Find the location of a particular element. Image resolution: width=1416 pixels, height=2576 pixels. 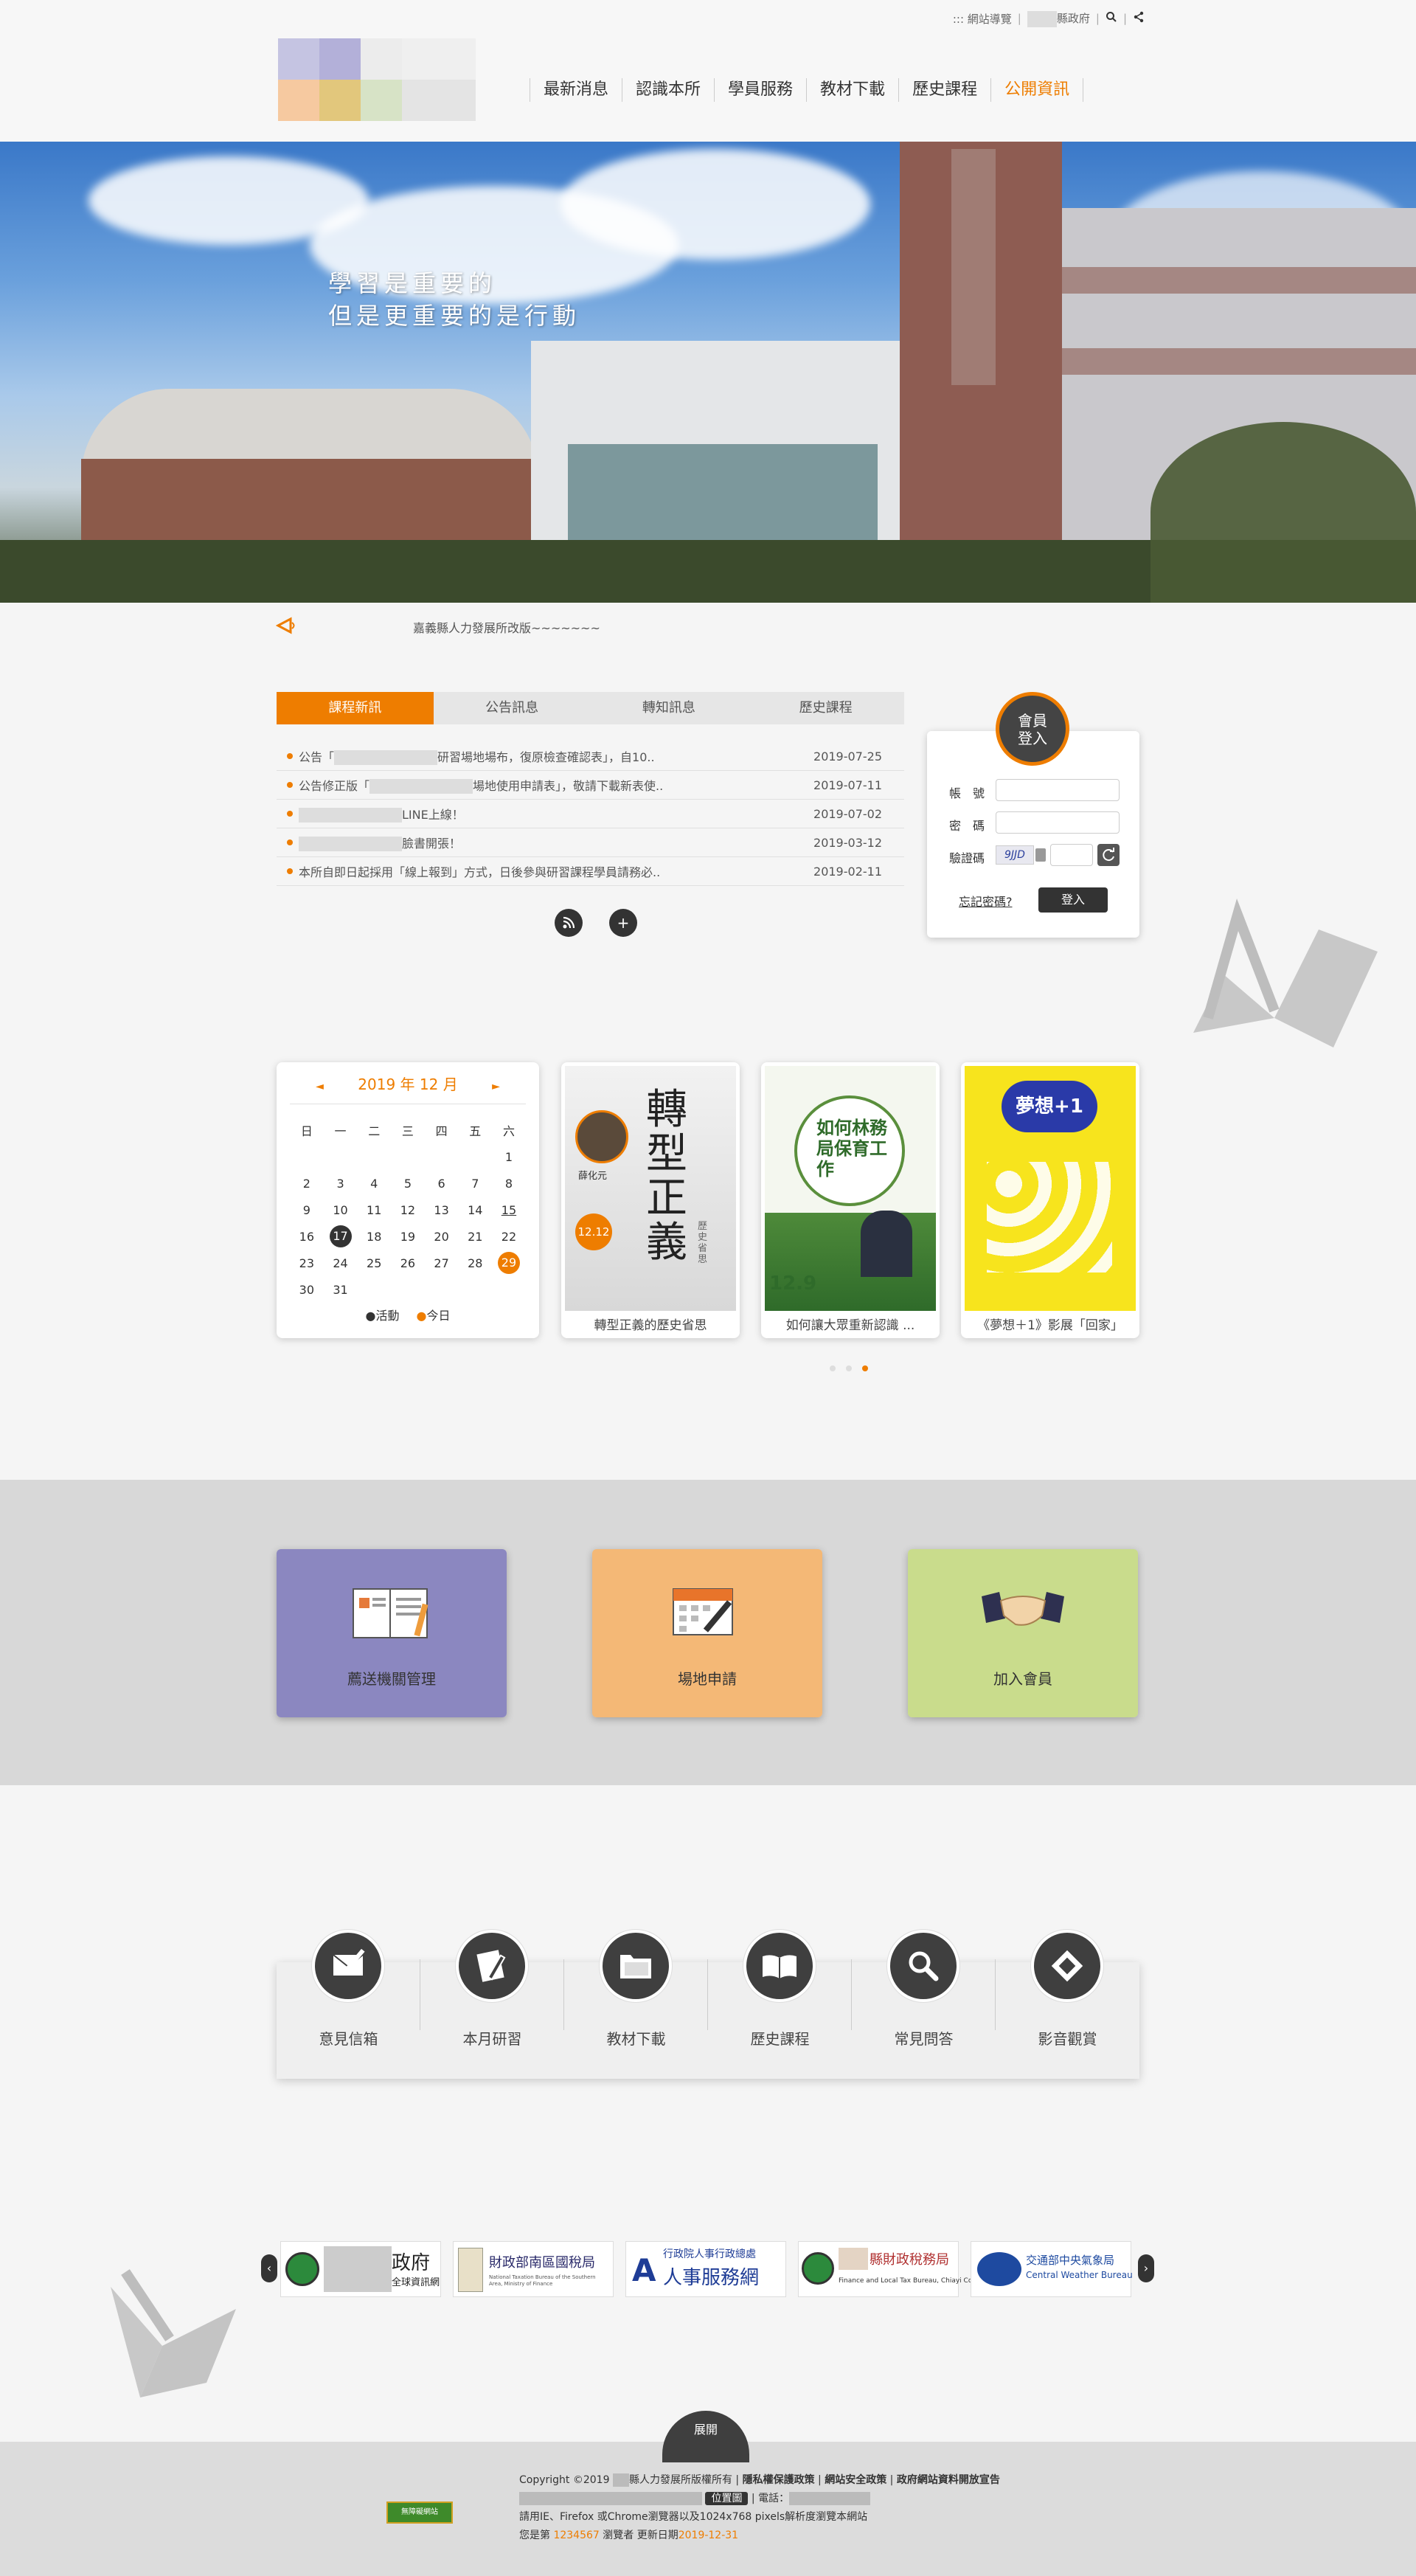

prev-month-icon: ◄ is located at coordinates (320, 1087).